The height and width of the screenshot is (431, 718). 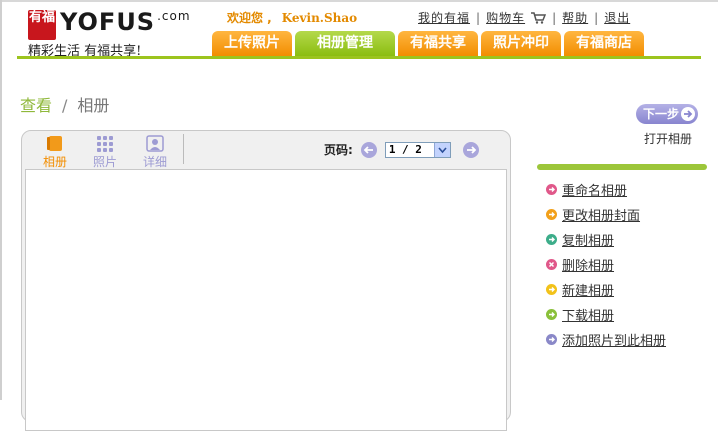 What do you see at coordinates (1, 200) in the screenshot?
I see `window-left-border` at bounding box center [1, 200].